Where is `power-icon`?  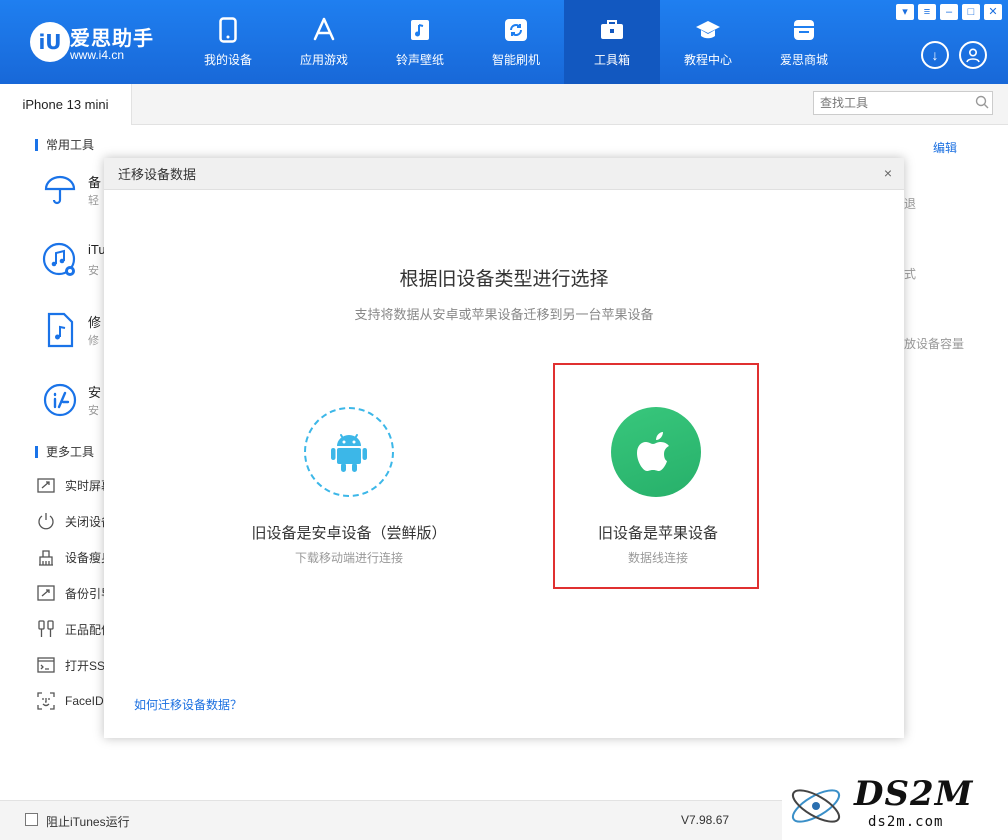 power-icon is located at coordinates (46, 521).